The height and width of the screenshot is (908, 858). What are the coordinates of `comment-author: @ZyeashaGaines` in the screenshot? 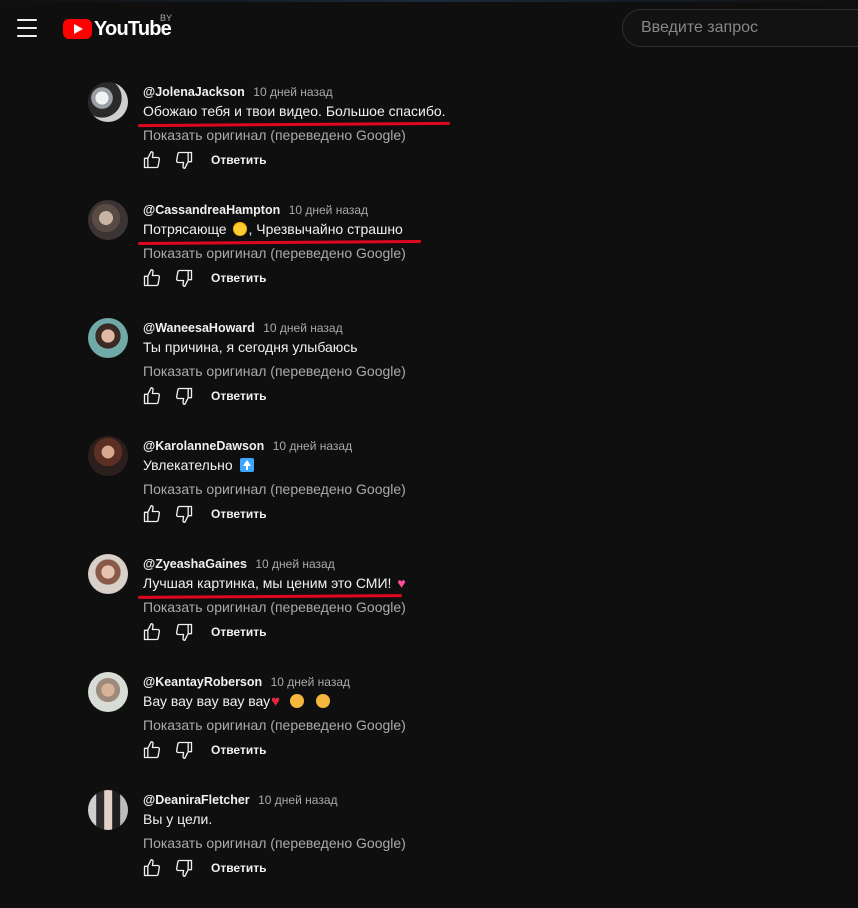 It's located at (195, 564).